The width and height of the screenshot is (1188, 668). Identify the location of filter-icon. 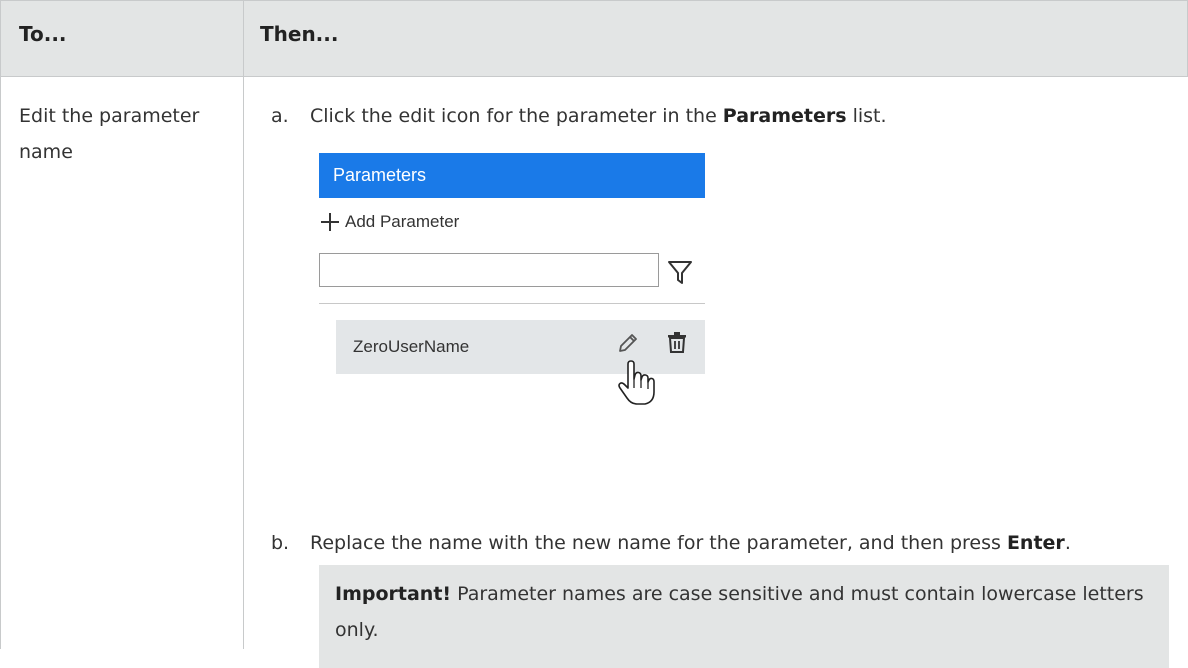
(680, 272).